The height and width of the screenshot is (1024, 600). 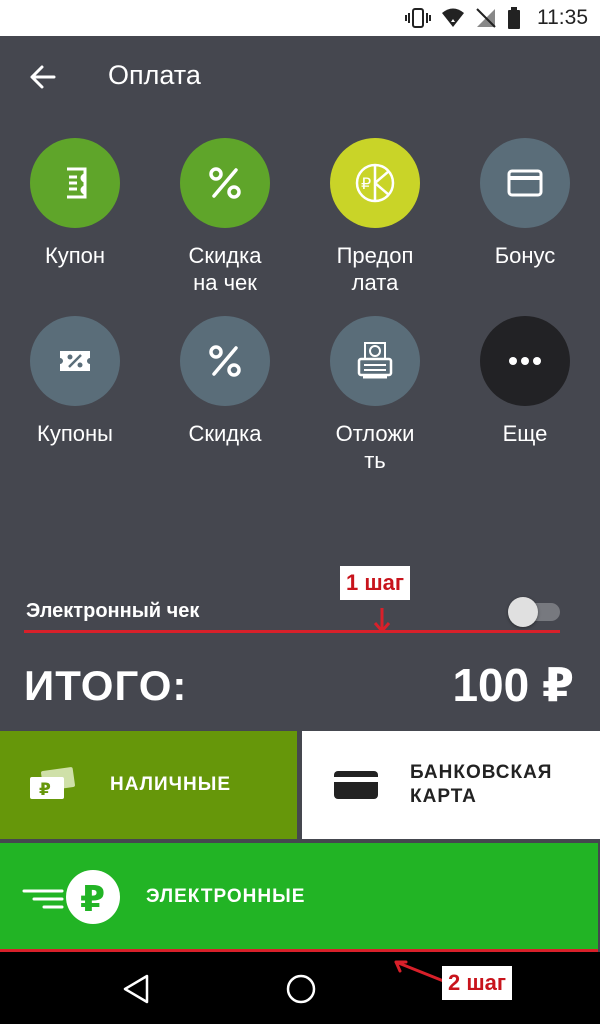 What do you see at coordinates (113, 611) in the screenshot?
I see `echeck-label: Электронный чек` at bounding box center [113, 611].